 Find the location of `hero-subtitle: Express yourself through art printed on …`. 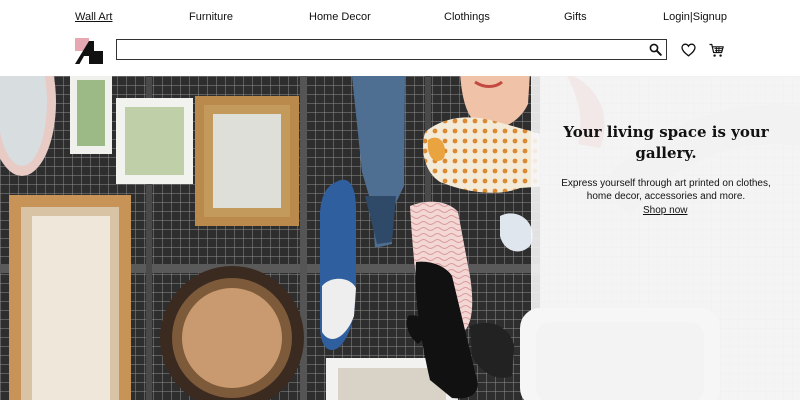

hero-subtitle: Express yourself through art printed on … is located at coordinates (666, 190).